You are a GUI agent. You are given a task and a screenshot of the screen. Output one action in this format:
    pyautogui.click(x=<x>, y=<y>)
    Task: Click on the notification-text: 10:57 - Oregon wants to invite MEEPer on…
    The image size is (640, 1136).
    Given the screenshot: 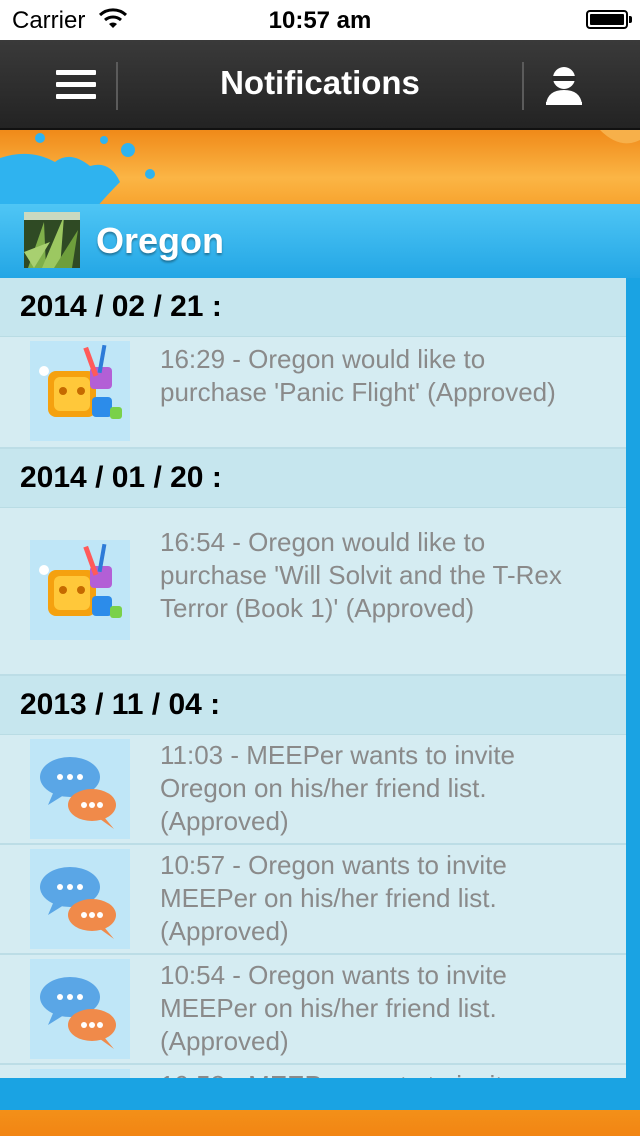 What is the action you would take?
    pyautogui.click(x=333, y=898)
    